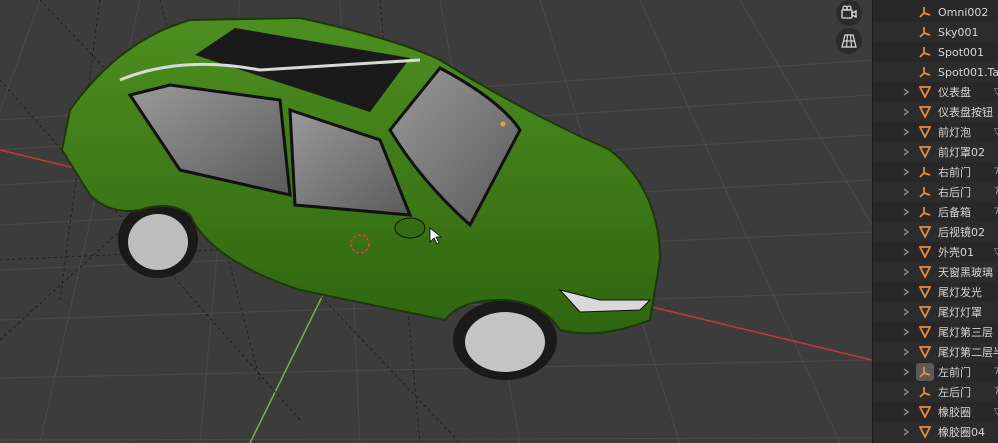  Describe the element at coordinates (935, 172) in the screenshot. I see `outliner-row: 右前门 7` at that location.